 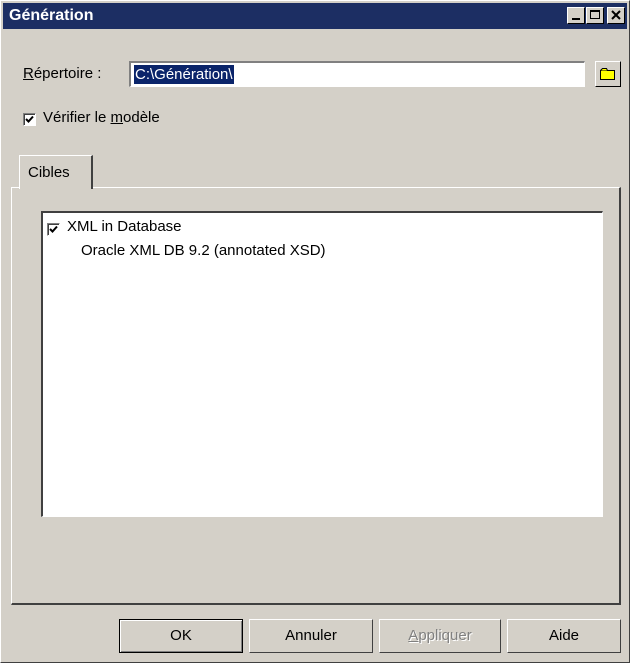 What do you see at coordinates (124, 226) in the screenshot?
I see `target-root-label: XML in Database` at bounding box center [124, 226].